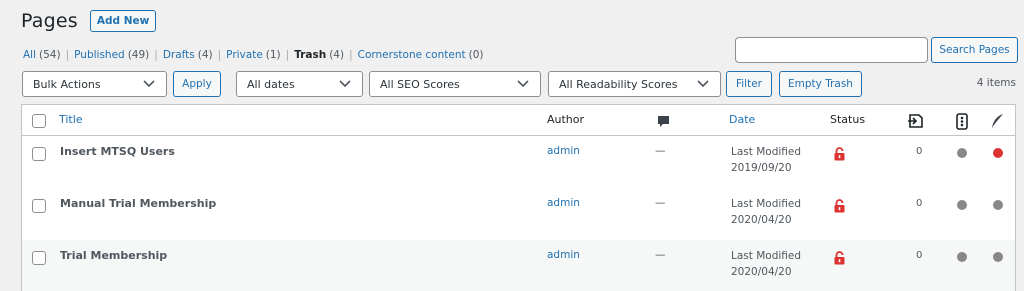  What do you see at coordinates (663, 121) in the screenshot?
I see `comment-icon` at bounding box center [663, 121].